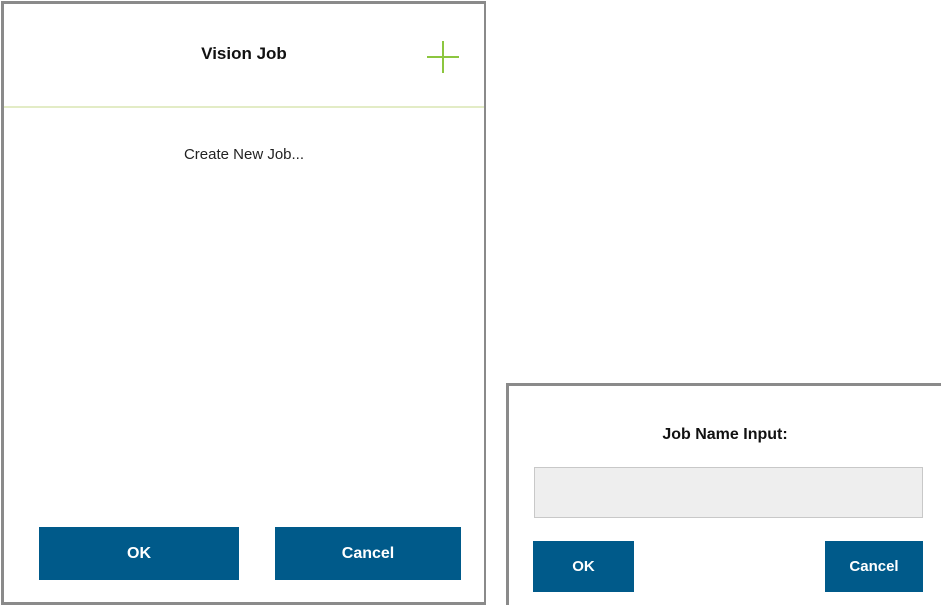 This screenshot has width=941, height=605. What do you see at coordinates (728, 492) in the screenshot?
I see `job-name-input` at bounding box center [728, 492].